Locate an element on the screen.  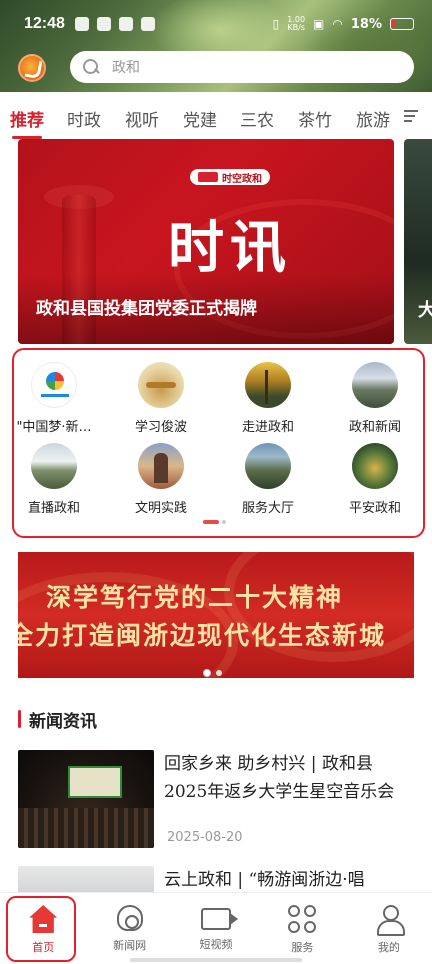
nav-label: 新闻网 is located at coordinates (130, 945).